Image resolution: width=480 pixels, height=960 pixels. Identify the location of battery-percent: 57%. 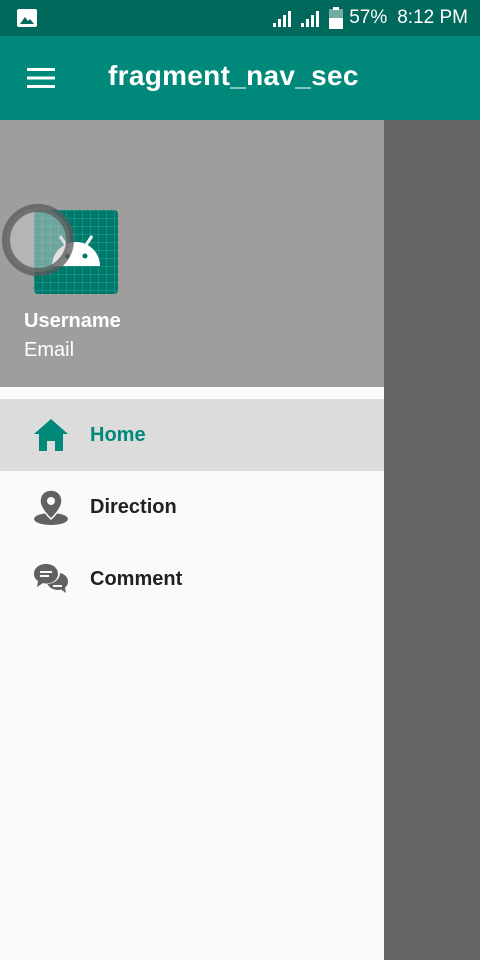
(368, 17).